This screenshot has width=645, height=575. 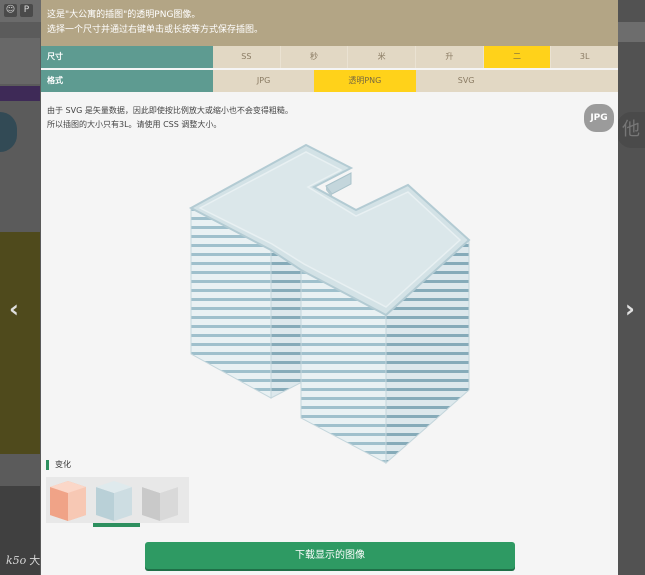 What do you see at coordinates (115, 500) in the screenshot?
I see `blue-building-variant` at bounding box center [115, 500].